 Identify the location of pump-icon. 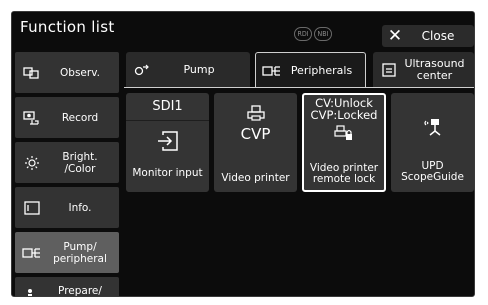
(142, 70).